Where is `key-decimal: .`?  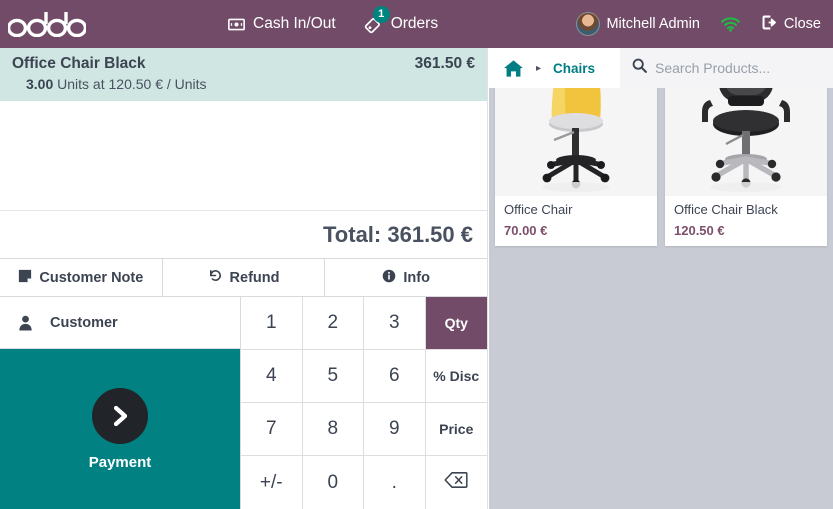 key-decimal: . is located at coordinates (395, 482).